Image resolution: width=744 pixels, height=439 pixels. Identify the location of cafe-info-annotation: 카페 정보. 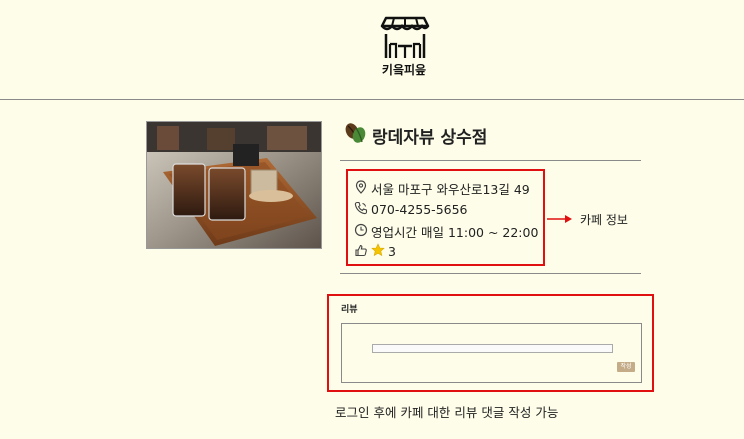
(587, 219).